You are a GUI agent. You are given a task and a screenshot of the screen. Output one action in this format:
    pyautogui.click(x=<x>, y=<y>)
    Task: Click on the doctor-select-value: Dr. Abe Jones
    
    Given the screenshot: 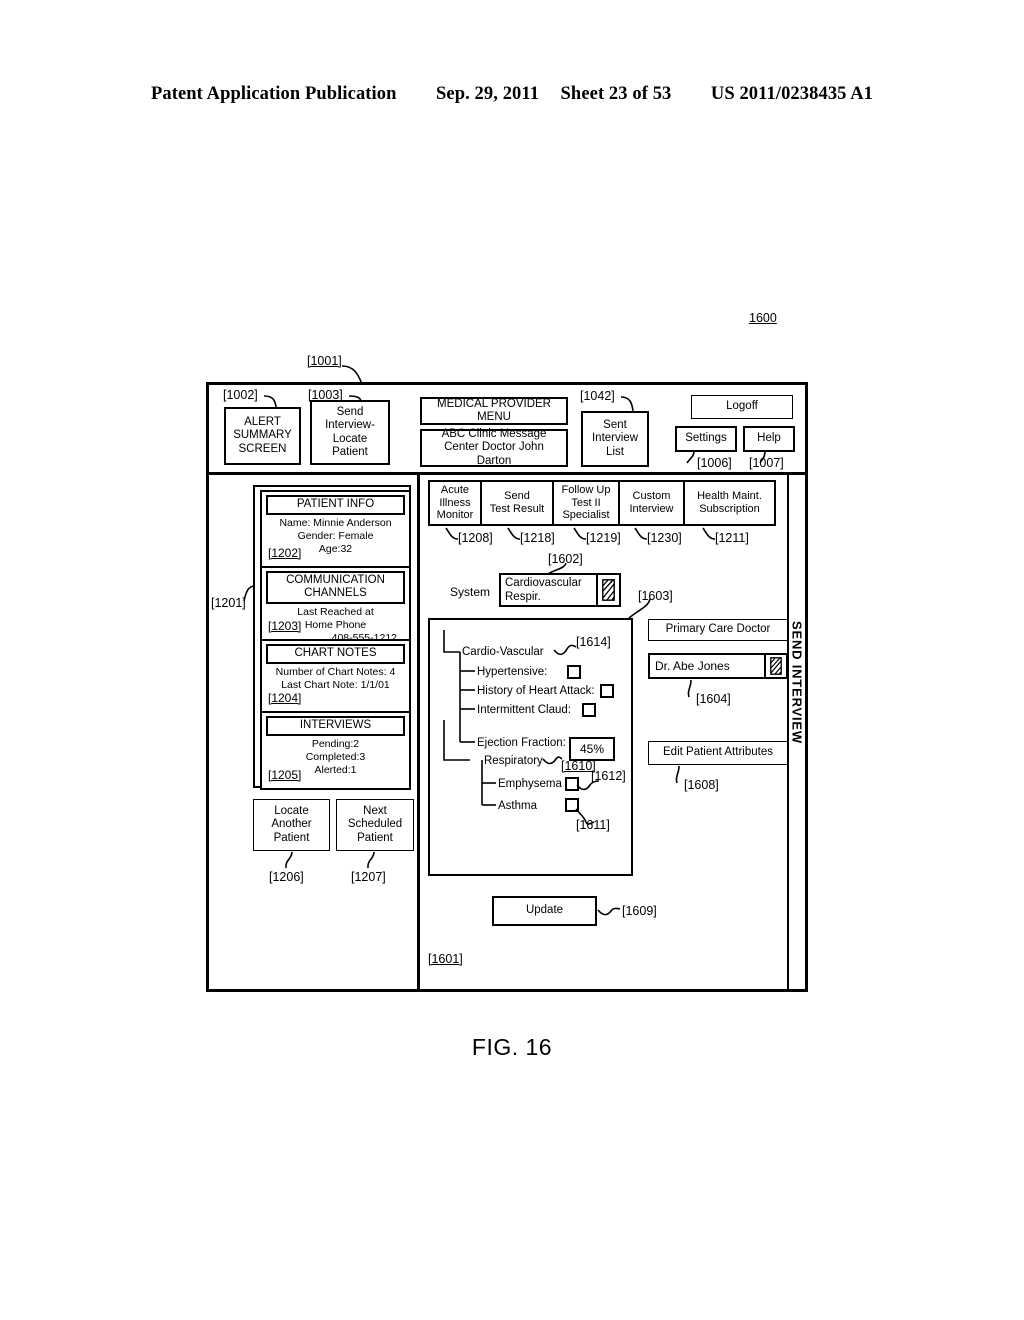 What is the action you would take?
    pyautogui.click(x=692, y=666)
    